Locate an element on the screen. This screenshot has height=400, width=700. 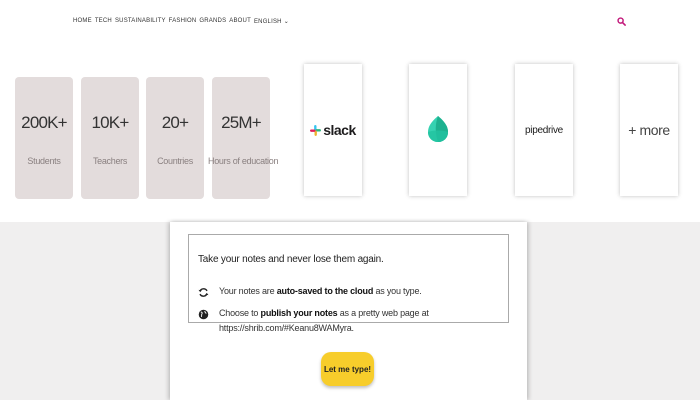
logo-card-slack: slack is located at coordinates (333, 130).